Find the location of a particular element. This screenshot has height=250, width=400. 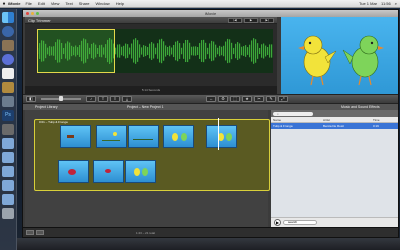

finder-icon is located at coordinates (8, 17).